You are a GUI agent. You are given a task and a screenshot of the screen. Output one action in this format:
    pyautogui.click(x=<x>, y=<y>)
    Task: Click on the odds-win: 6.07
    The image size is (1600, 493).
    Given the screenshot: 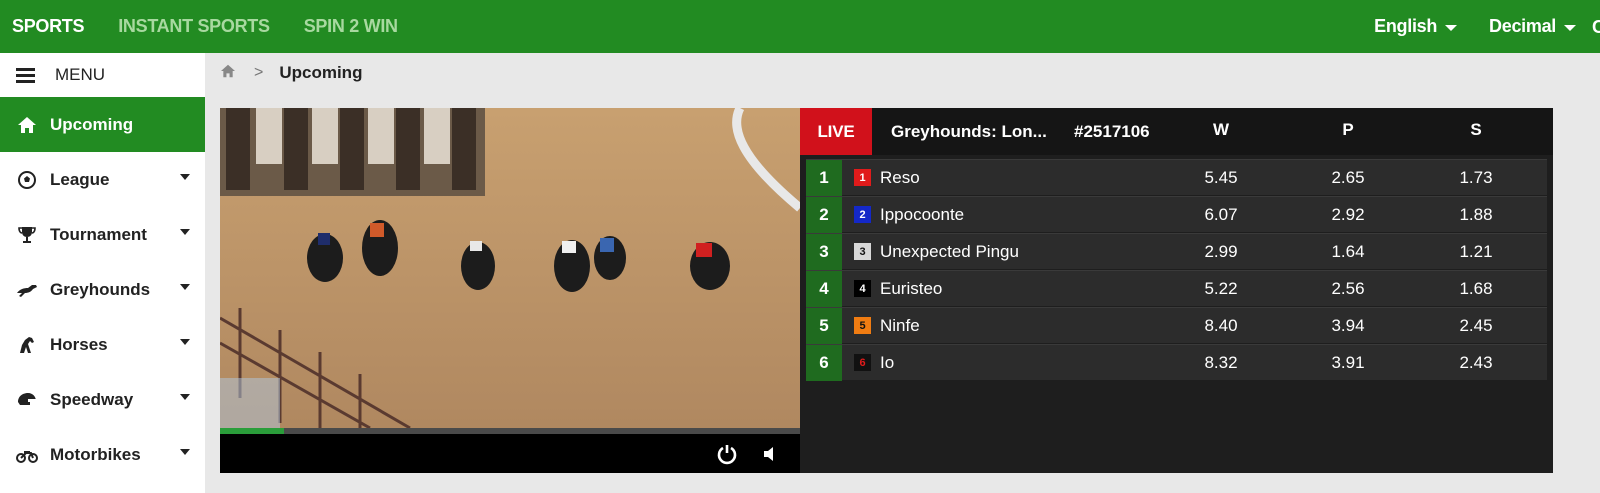 What is the action you would take?
    pyautogui.click(x=1221, y=215)
    